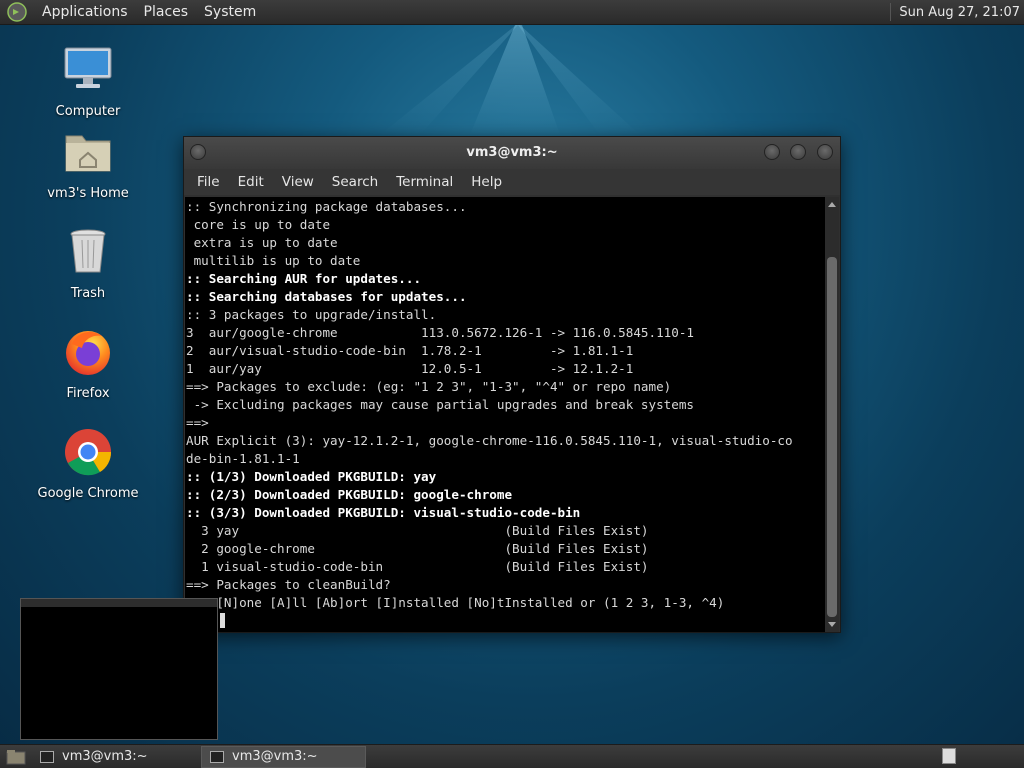  I want to click on terminal-line: ==> Packages to cleanBuild?, so click(288, 584).